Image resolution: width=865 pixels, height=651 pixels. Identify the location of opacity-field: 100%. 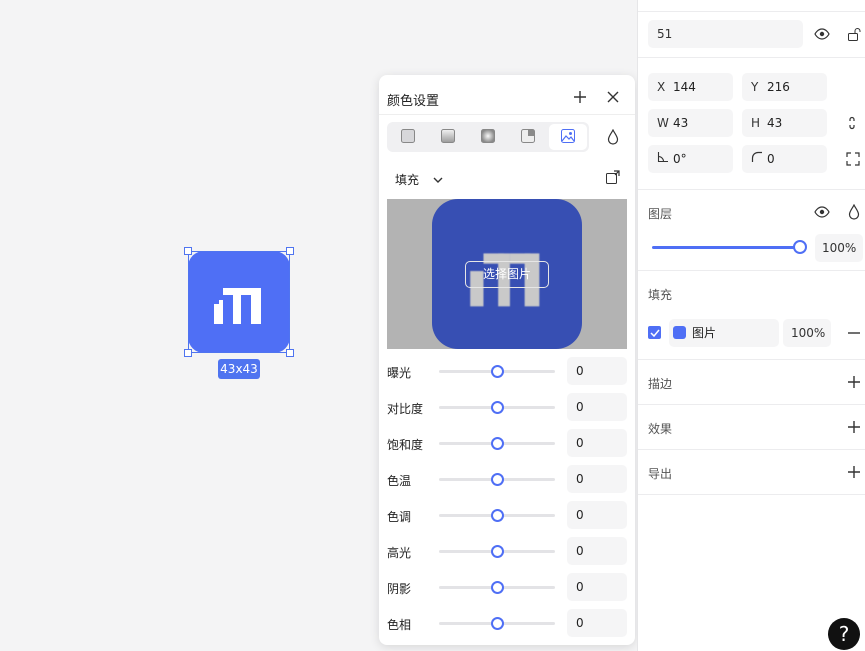
(839, 248).